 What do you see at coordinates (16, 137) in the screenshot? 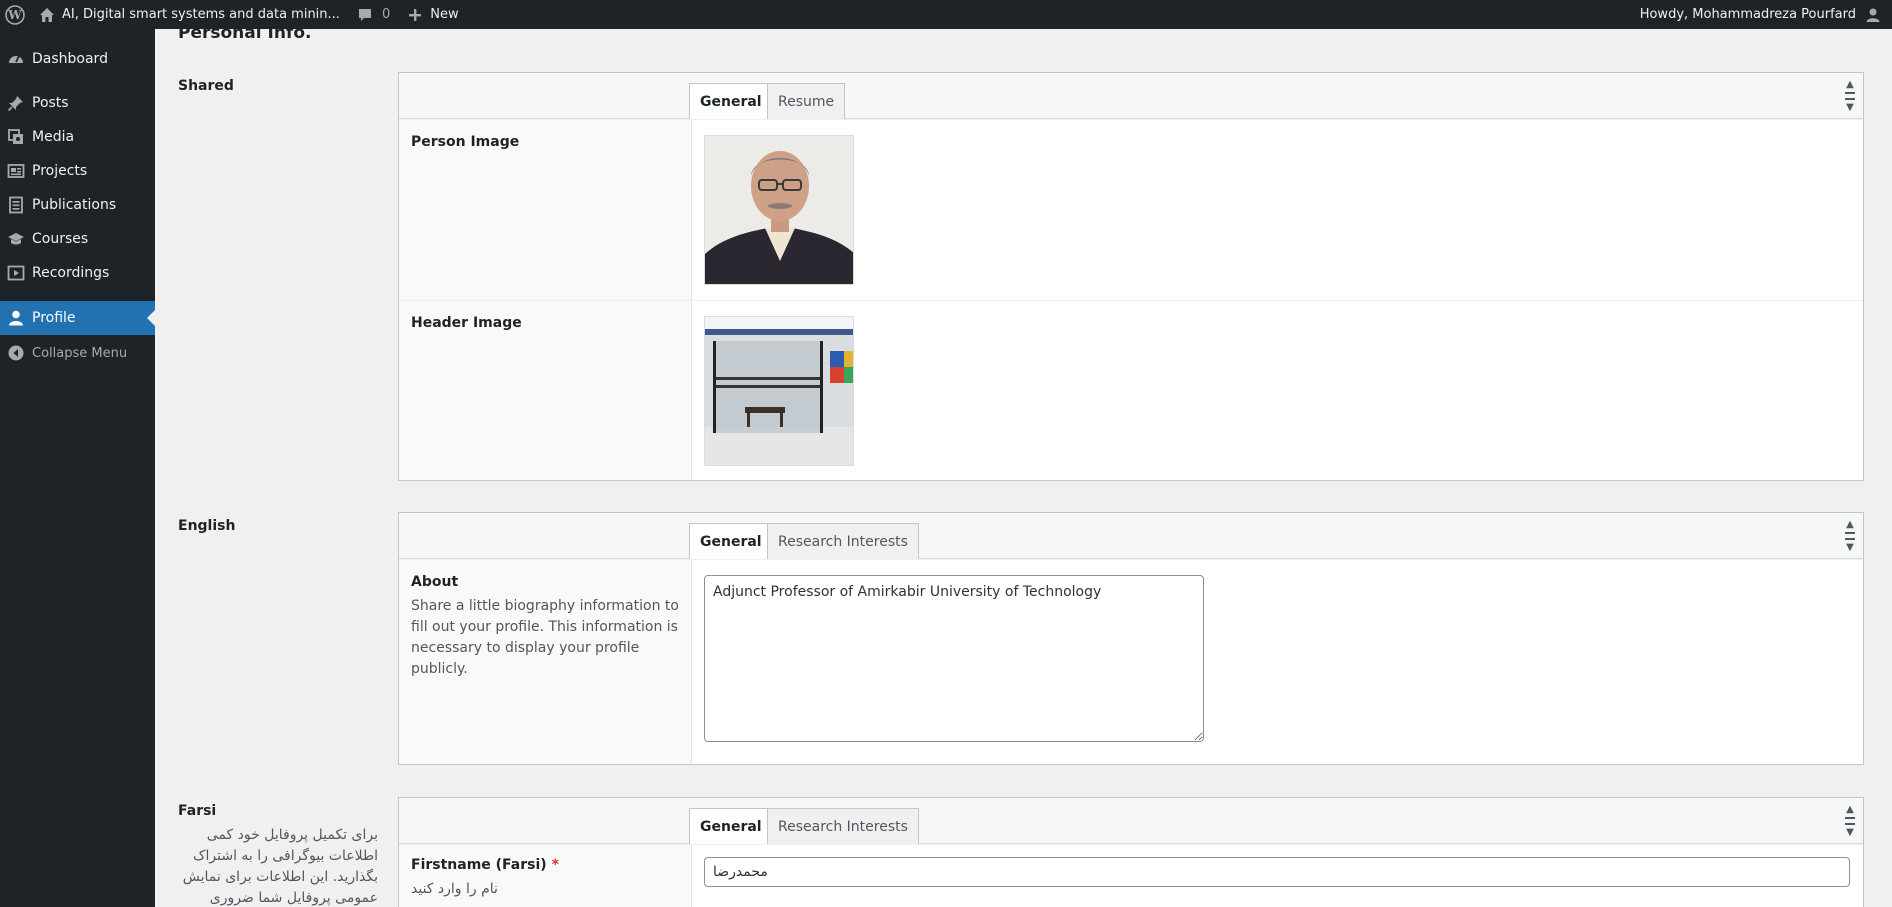
I see `media-icon` at bounding box center [16, 137].